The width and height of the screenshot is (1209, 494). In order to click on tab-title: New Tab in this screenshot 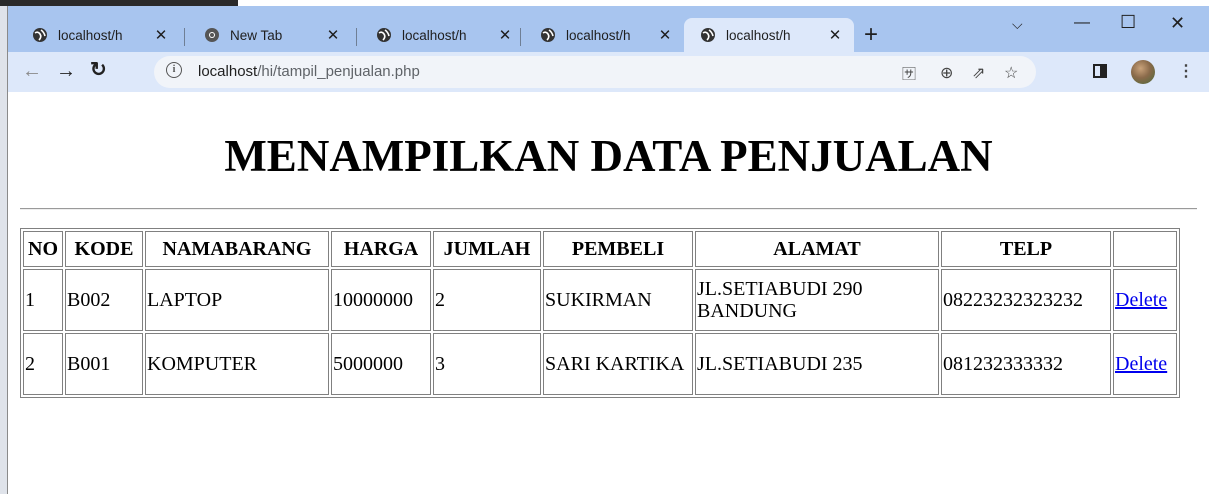, I will do `click(256, 35)`.